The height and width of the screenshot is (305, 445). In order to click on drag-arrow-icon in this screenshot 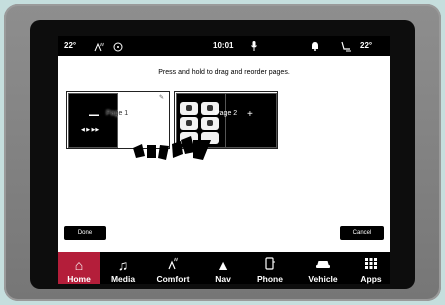, I will do `click(172, 148)`.